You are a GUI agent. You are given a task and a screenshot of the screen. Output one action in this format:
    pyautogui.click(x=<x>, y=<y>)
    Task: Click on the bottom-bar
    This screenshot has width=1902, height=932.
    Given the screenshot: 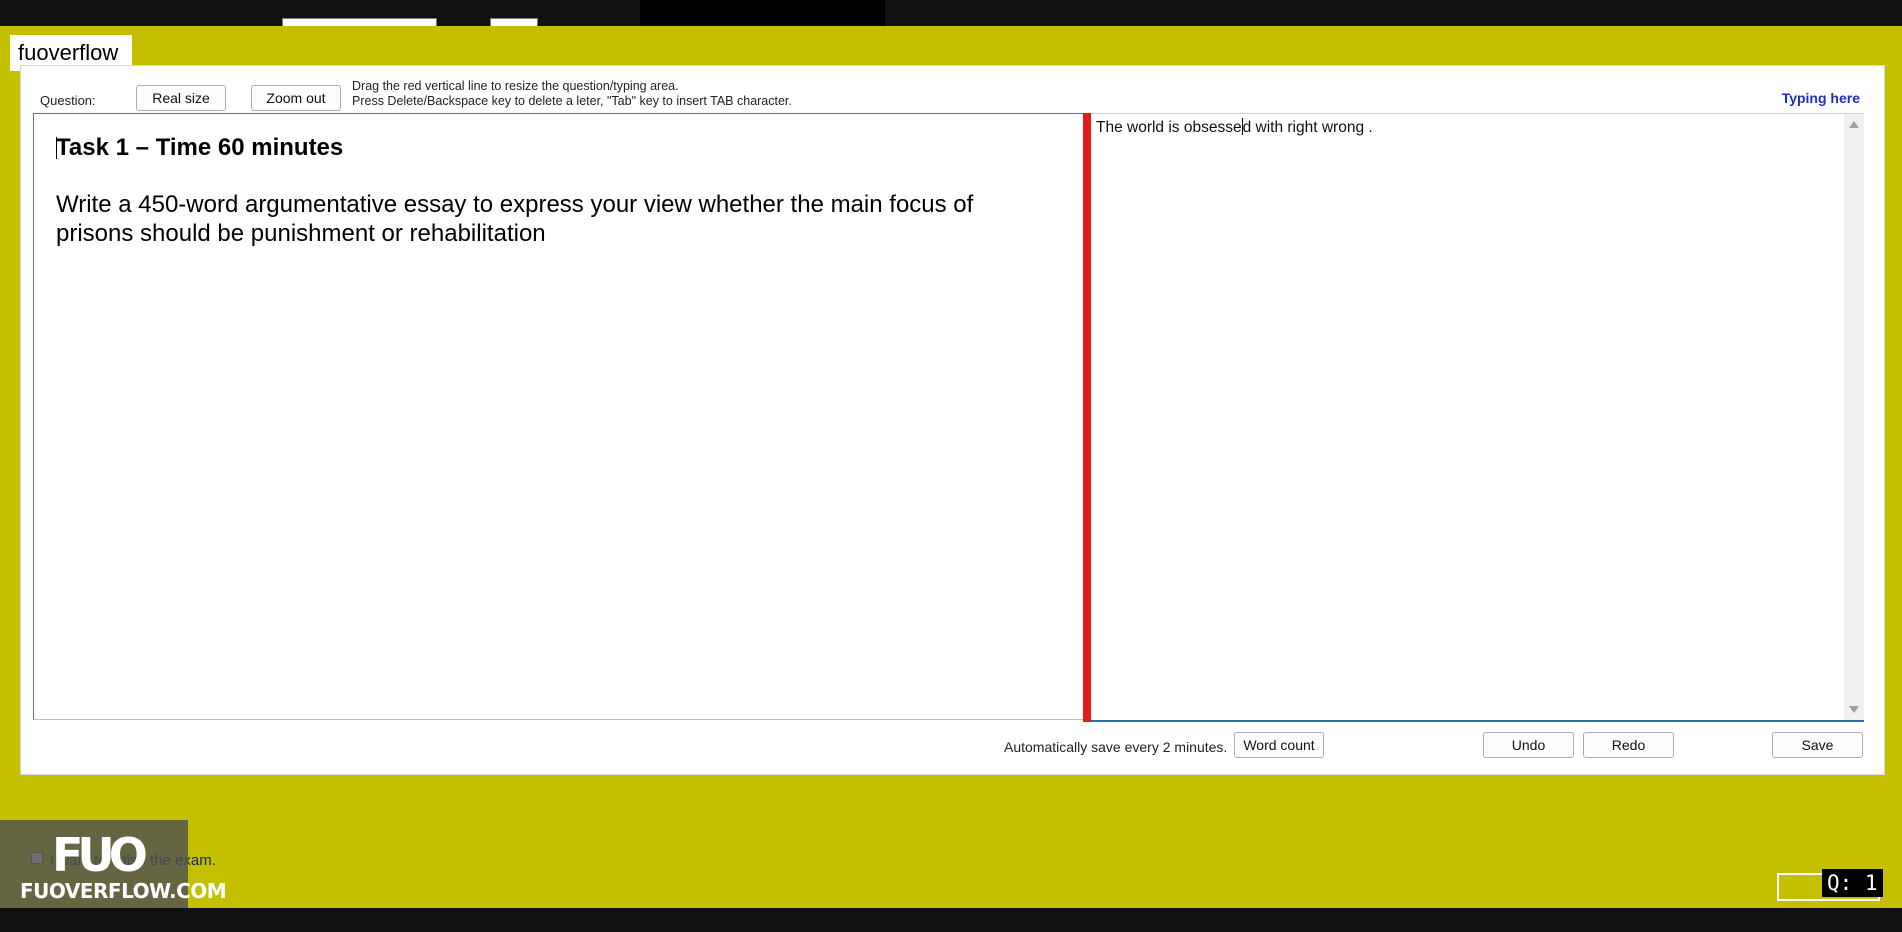 What is the action you would take?
    pyautogui.click(x=951, y=920)
    